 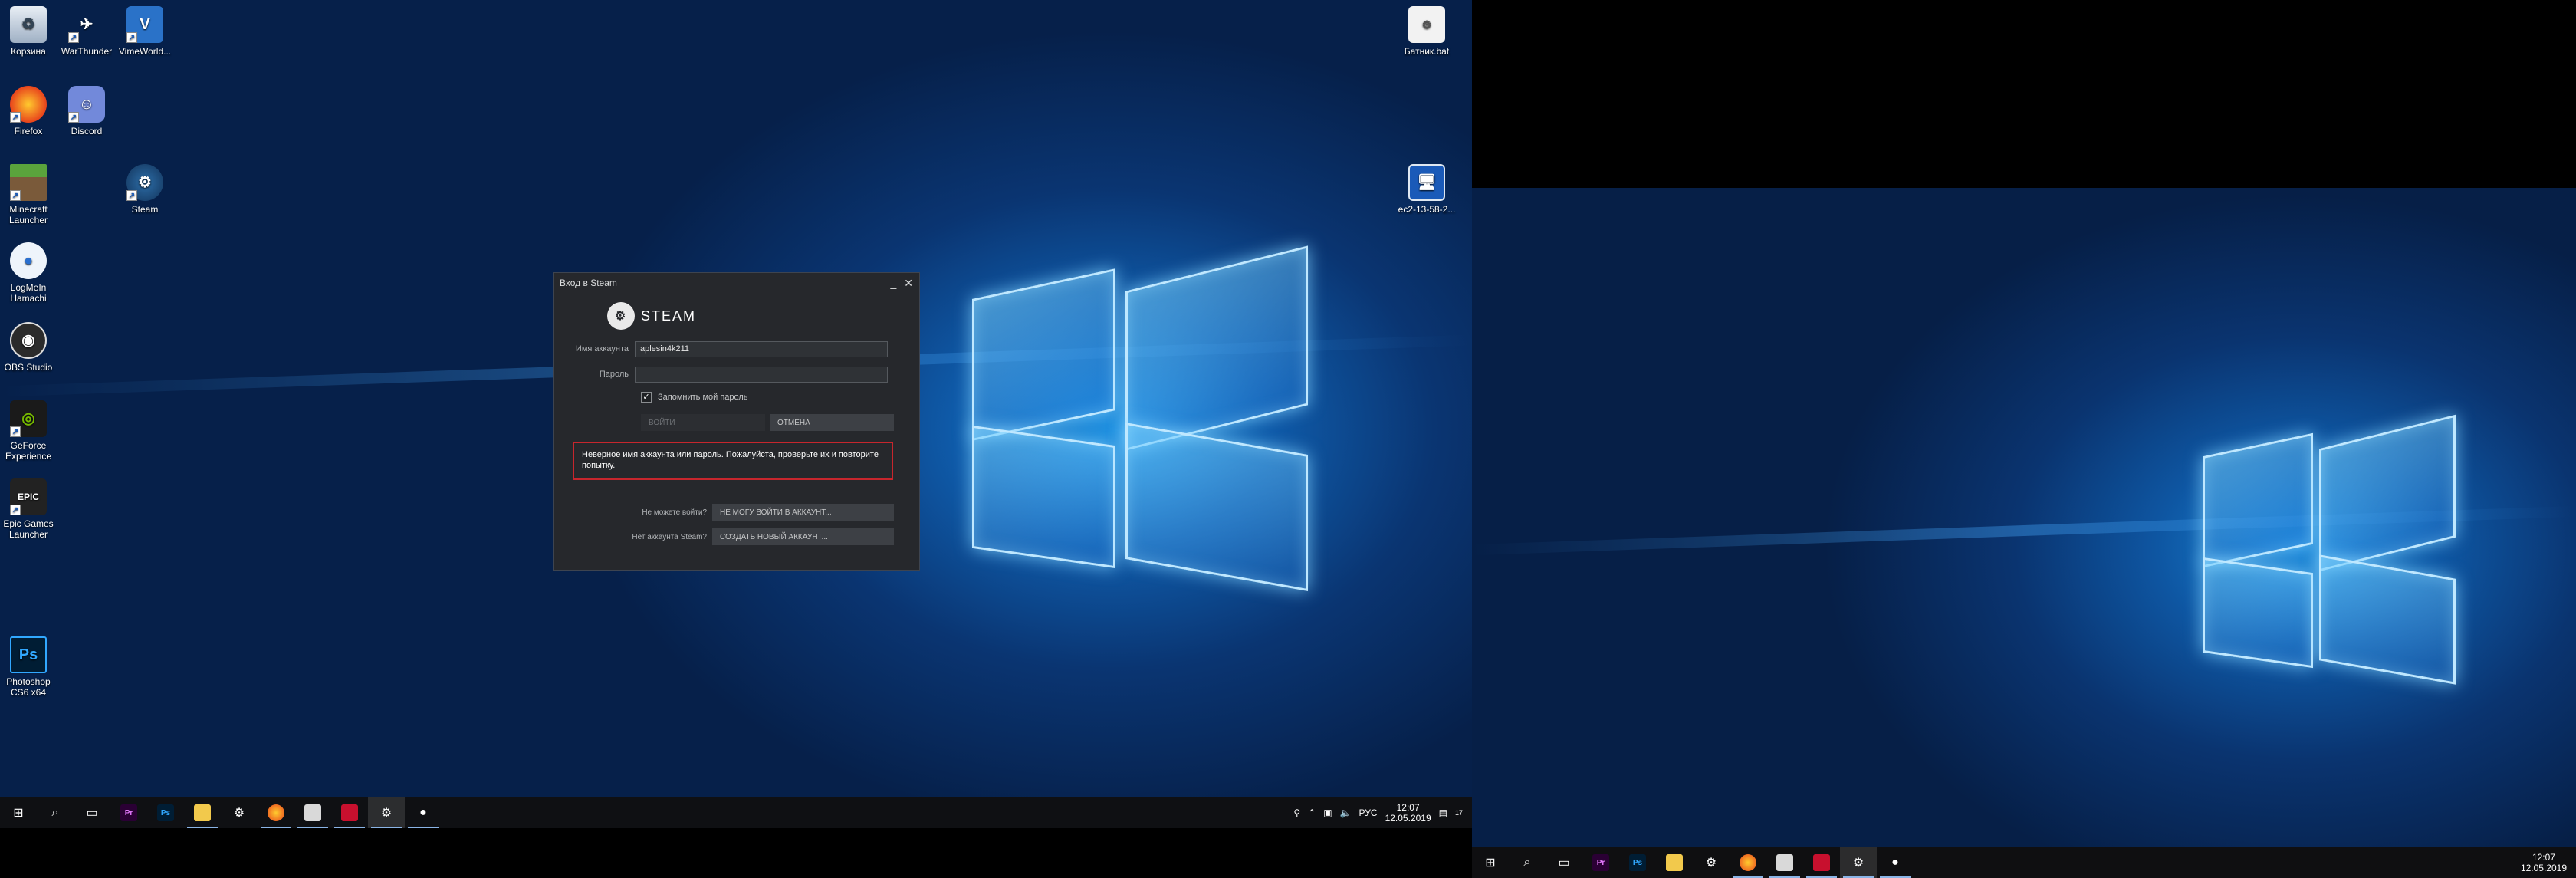 What do you see at coordinates (761, 348) in the screenshot?
I see `account-name-input` at bounding box center [761, 348].